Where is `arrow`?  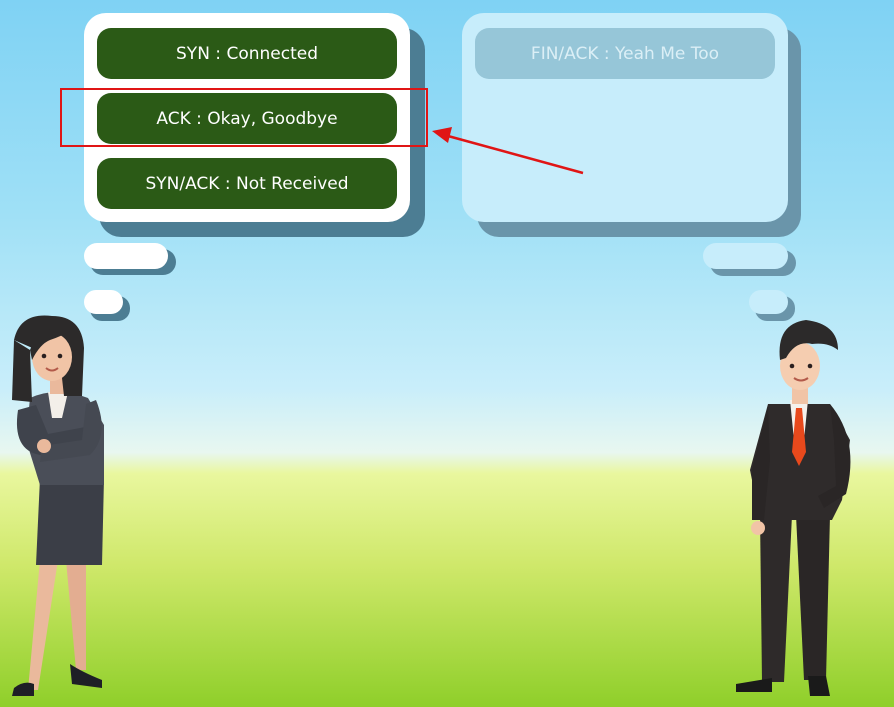
arrow is located at coordinates (508, 151).